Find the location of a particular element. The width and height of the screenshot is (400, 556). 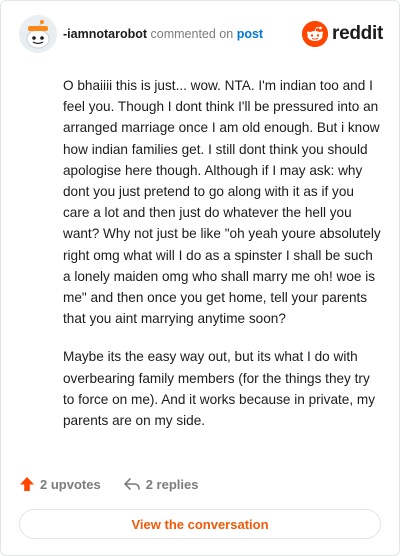

upvote-button: 2 upvotes is located at coordinates (60, 484).